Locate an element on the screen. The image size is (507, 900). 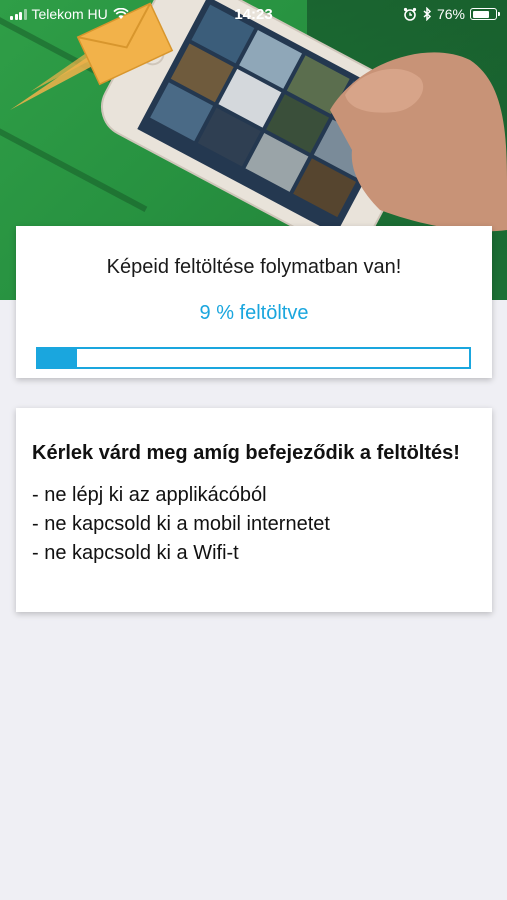
battery-icon is located at coordinates (485, 14).